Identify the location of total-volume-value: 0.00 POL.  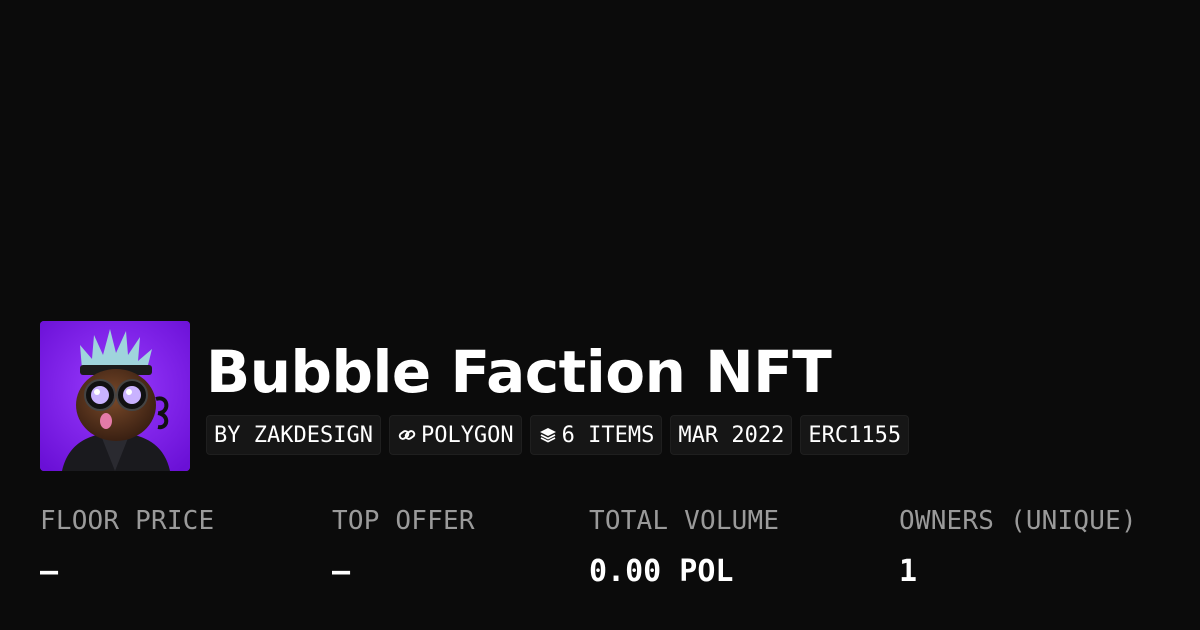
(661, 571).